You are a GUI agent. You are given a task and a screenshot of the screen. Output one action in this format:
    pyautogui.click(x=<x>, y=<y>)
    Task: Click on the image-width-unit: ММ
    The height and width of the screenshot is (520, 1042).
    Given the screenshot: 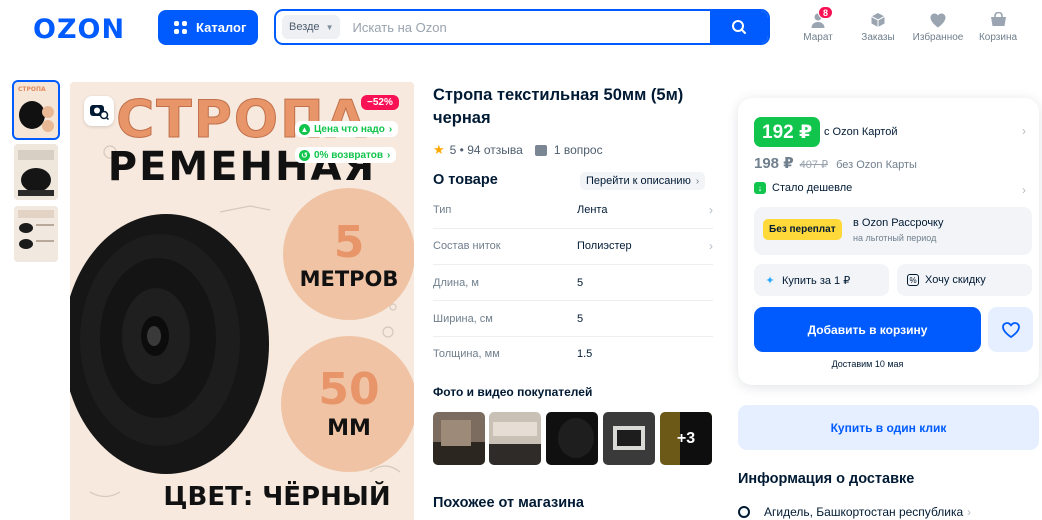 What is the action you would take?
    pyautogui.click(x=349, y=428)
    